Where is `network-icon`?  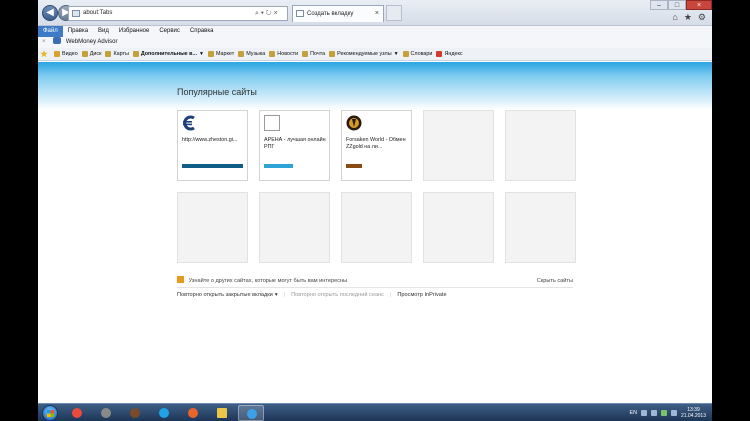
network-icon is located at coordinates (663, 413).